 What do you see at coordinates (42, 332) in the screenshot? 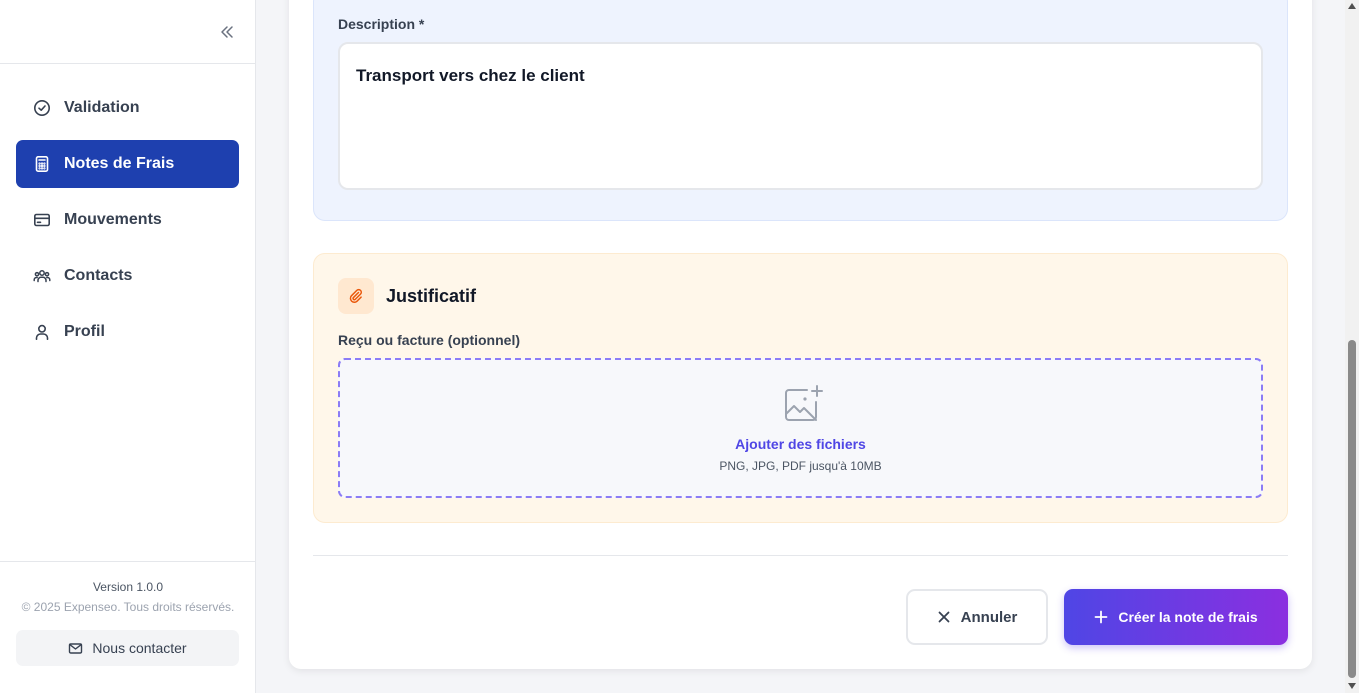
I see `user-icon` at bounding box center [42, 332].